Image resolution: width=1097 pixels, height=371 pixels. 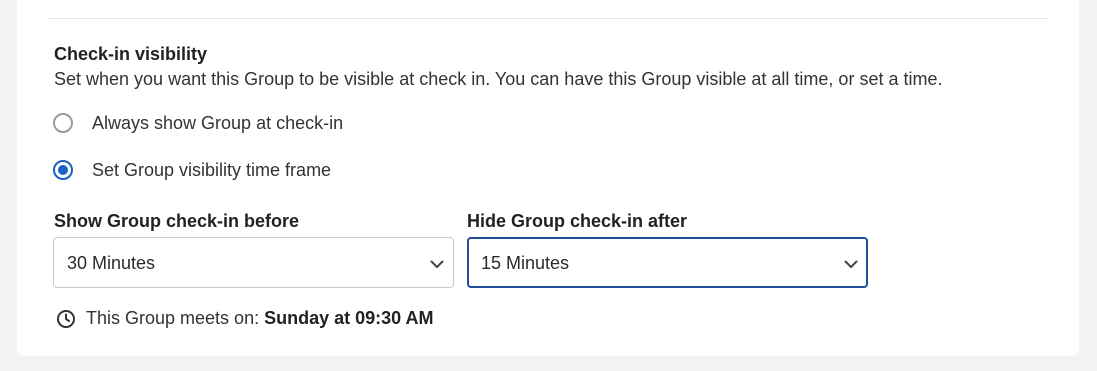 I want to click on hide-after-label: Hide Group check-in after, so click(x=577, y=221).